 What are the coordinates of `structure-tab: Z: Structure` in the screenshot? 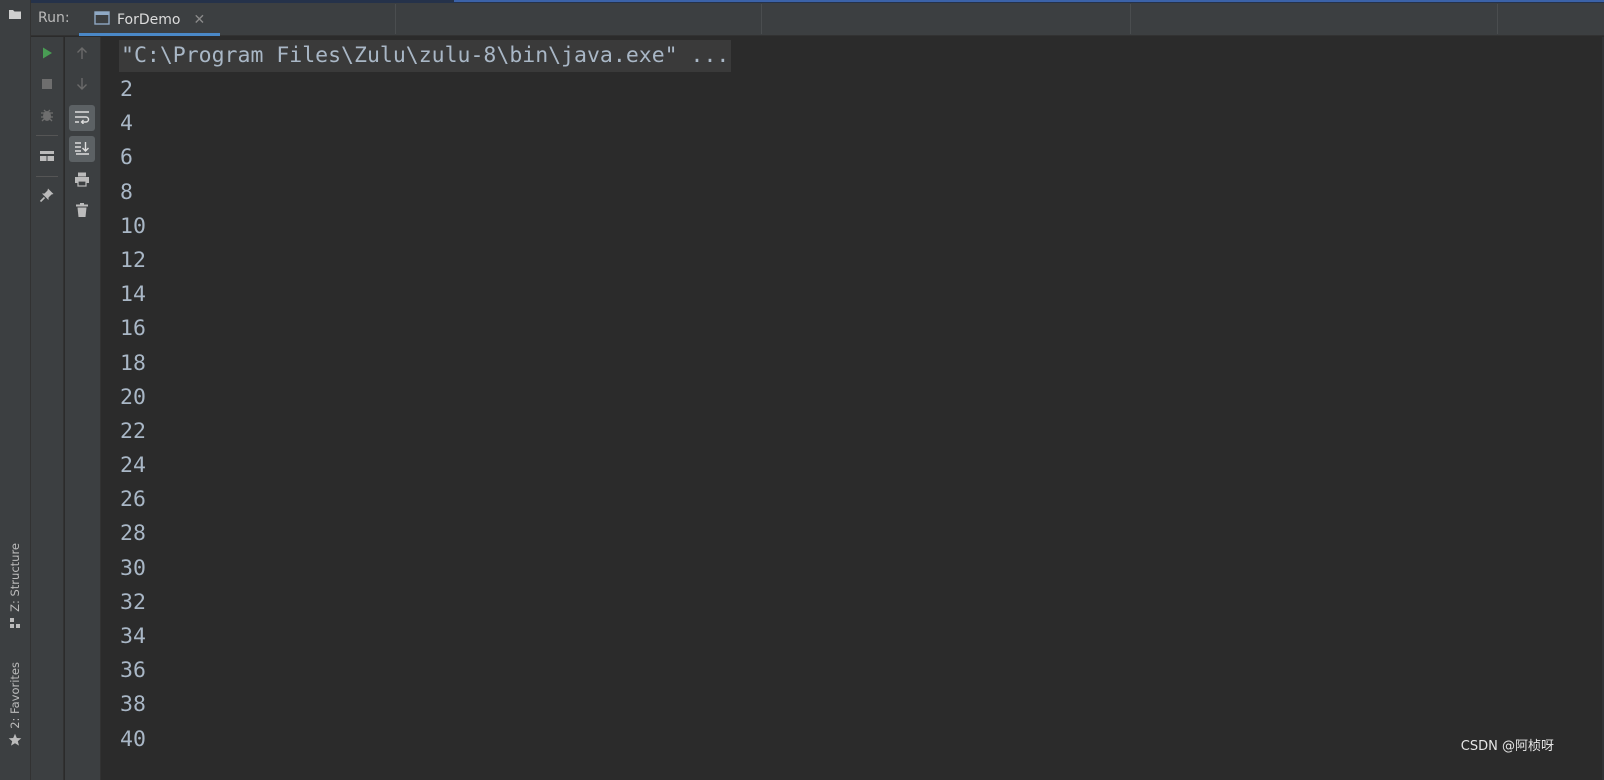 It's located at (15, 587).